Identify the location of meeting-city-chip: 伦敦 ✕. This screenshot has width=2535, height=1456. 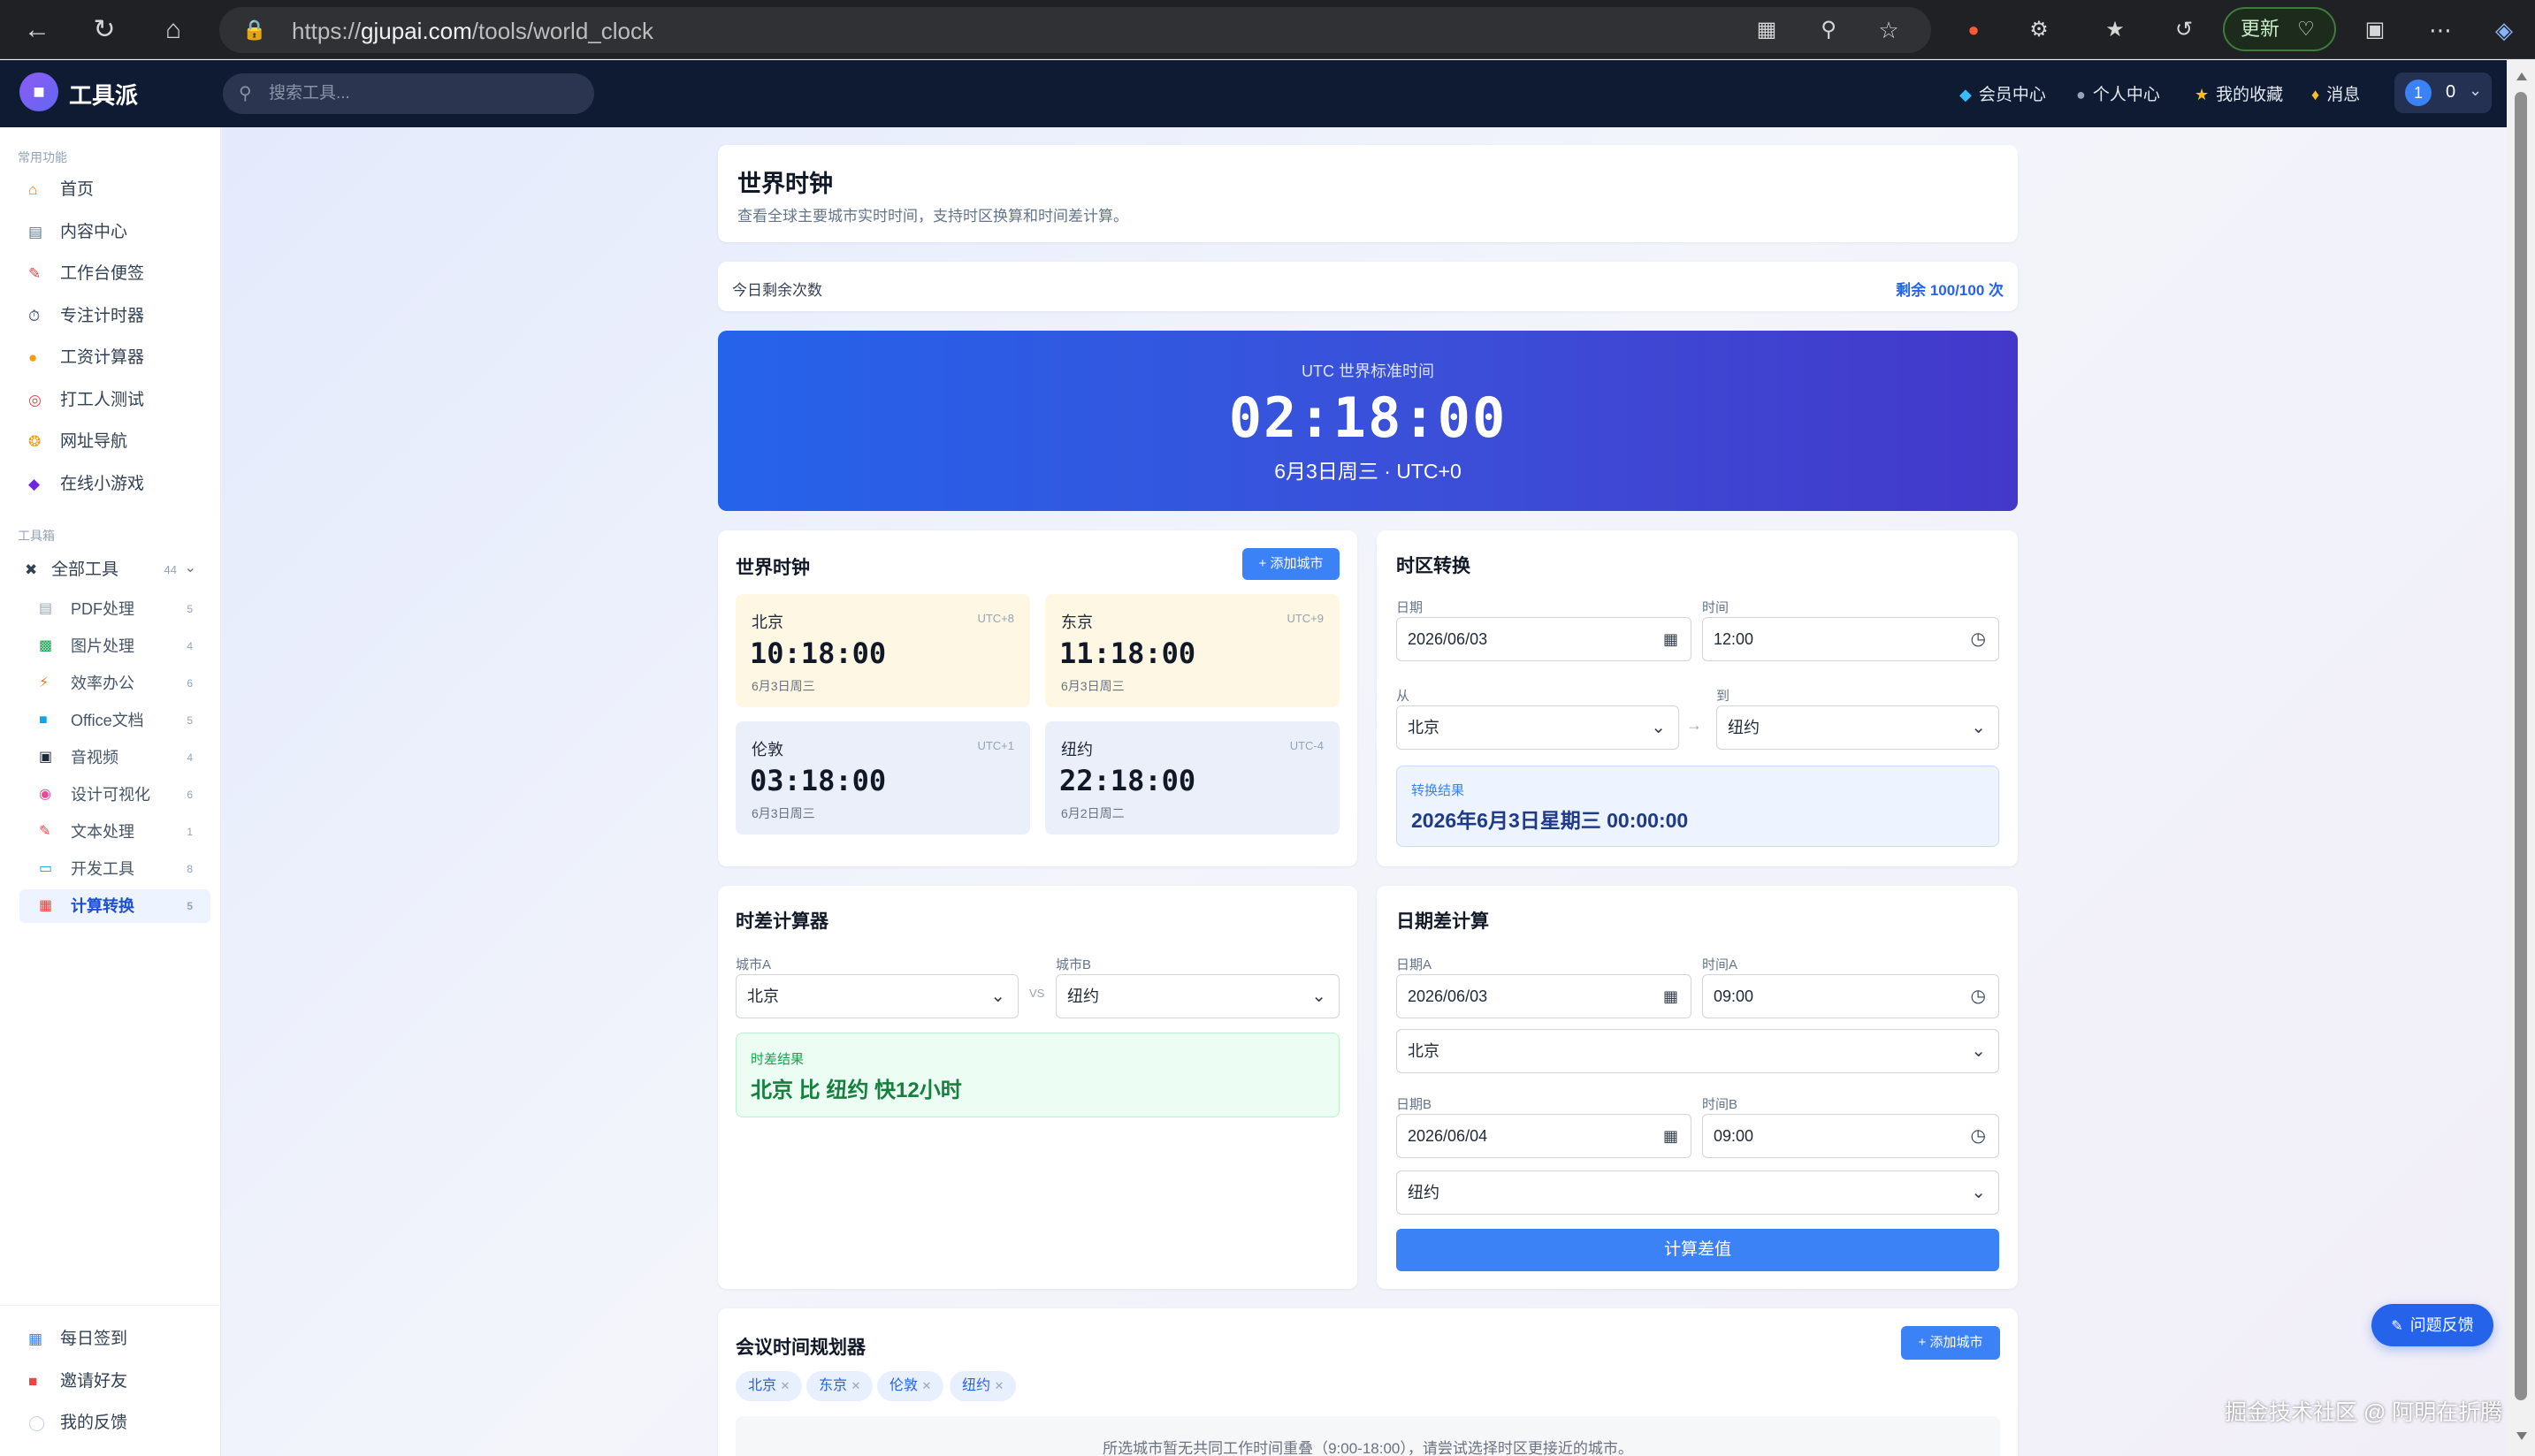
(910, 1386).